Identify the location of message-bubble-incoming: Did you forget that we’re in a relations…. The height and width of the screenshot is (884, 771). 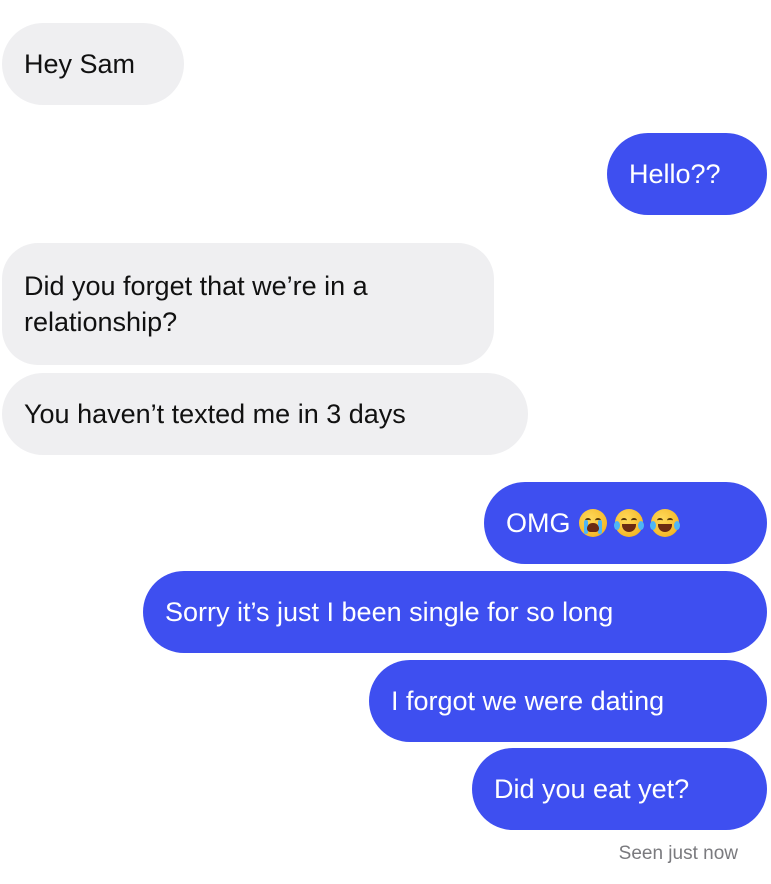
(248, 304).